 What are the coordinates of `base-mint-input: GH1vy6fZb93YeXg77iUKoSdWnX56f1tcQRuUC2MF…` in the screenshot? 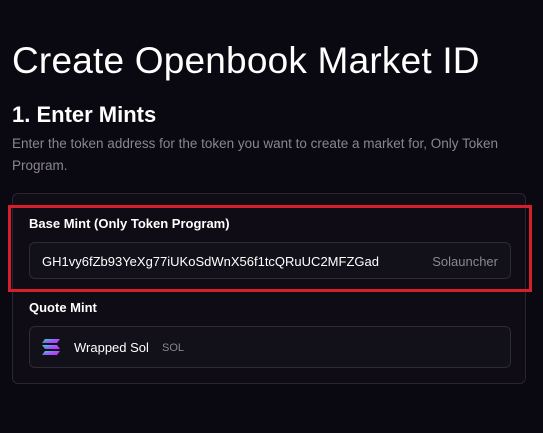 It's located at (270, 260).